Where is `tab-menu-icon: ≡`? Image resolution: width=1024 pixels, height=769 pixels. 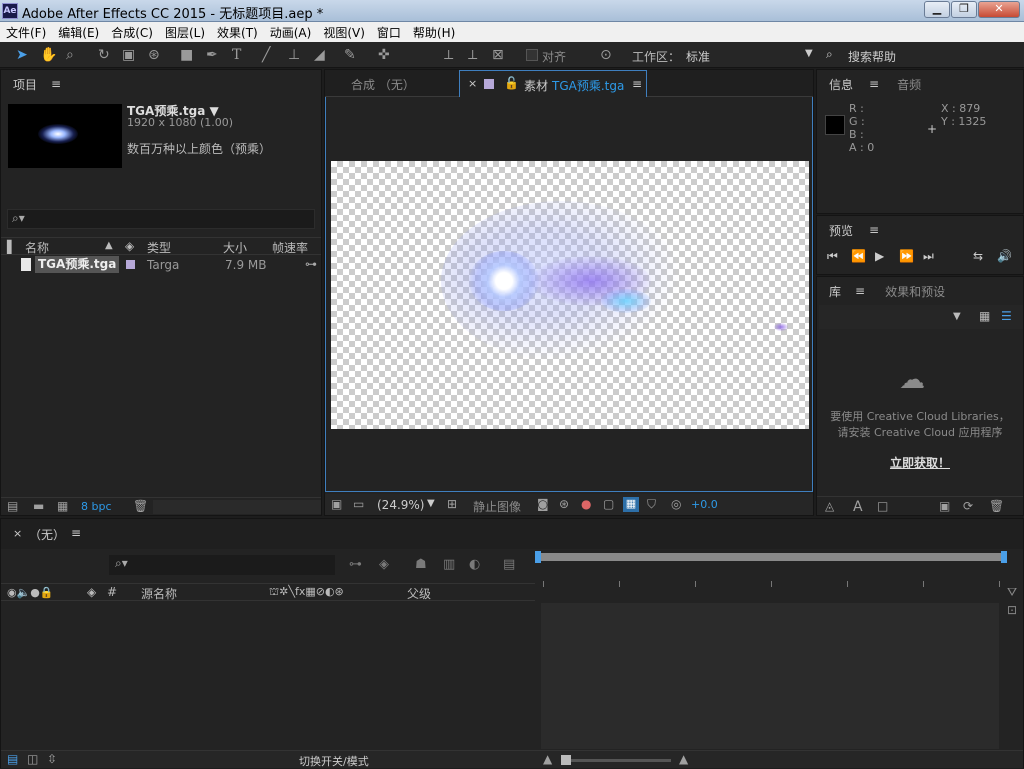
tab-menu-icon: ≡ is located at coordinates (637, 84).